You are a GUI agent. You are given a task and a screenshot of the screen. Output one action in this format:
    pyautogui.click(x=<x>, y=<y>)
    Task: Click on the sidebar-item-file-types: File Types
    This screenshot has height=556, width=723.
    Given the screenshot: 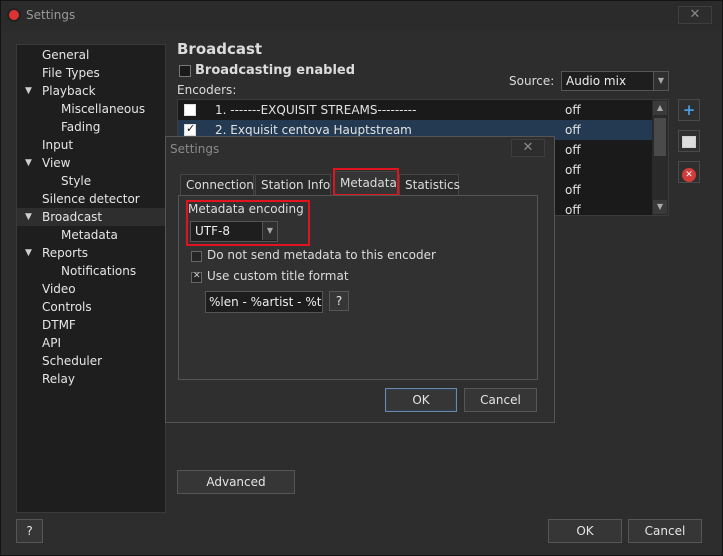 What is the action you would take?
    pyautogui.click(x=91, y=73)
    